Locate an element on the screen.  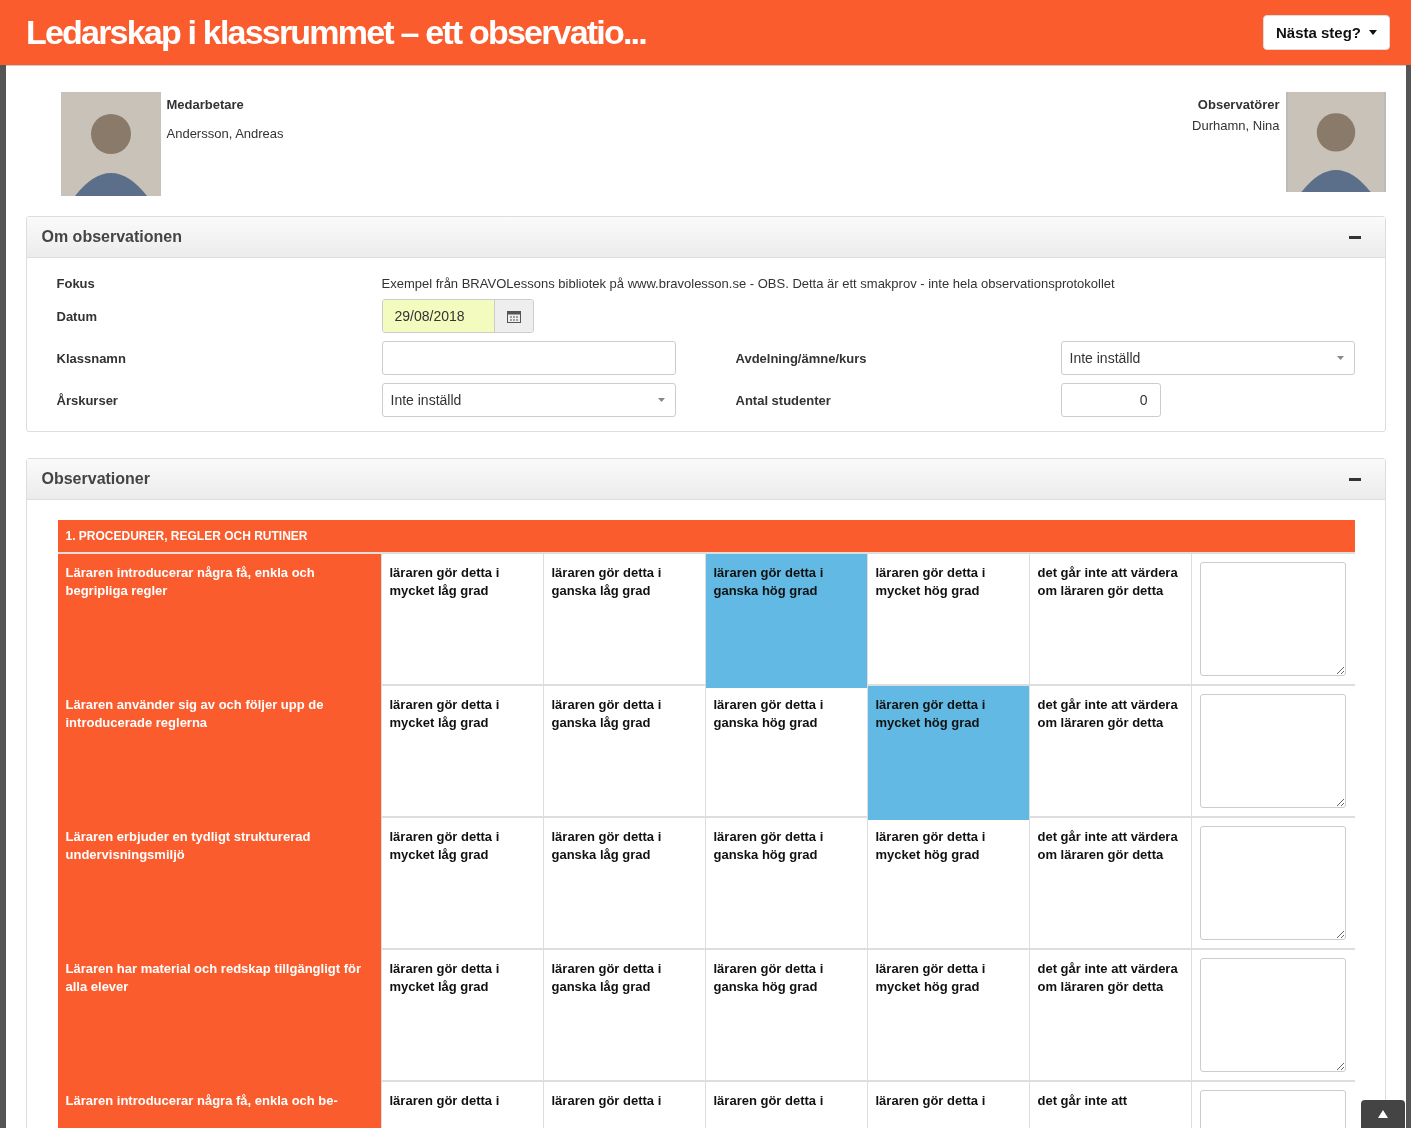
criterion-cell: Läraren har material och redskap tillgängligt för alla elever is located at coordinates (219, 1017).